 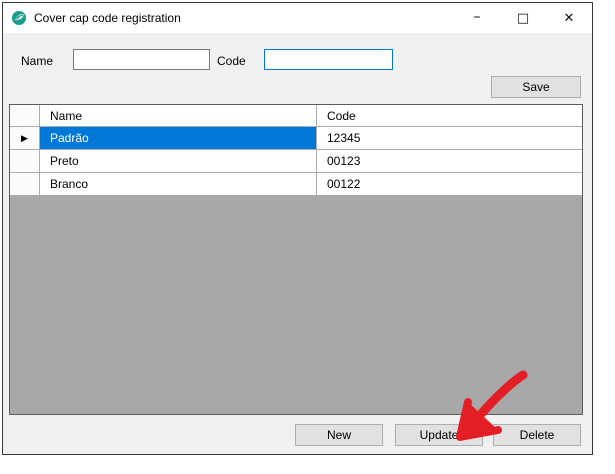 What do you see at coordinates (178, 184) in the screenshot?
I see `cell-name: Branco` at bounding box center [178, 184].